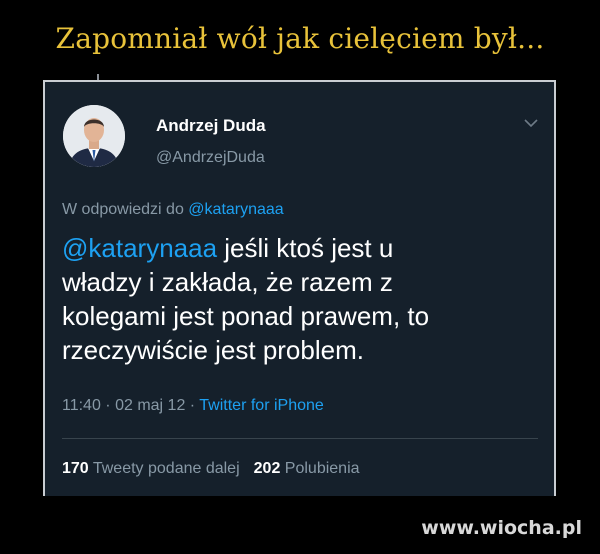  What do you see at coordinates (531, 123) in the screenshot?
I see `chevron-down-icon` at bounding box center [531, 123].